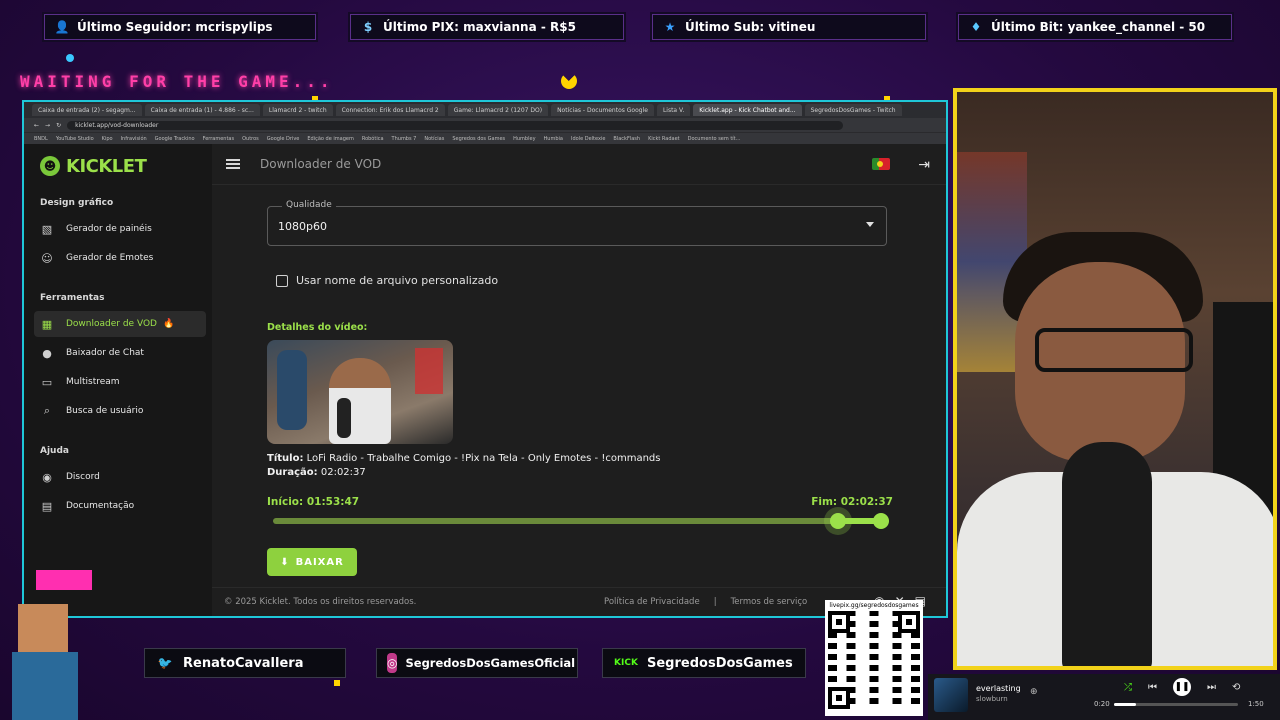  What do you see at coordinates (626, 139) in the screenshot?
I see `bookmark: BlackFlash` at bounding box center [626, 139].